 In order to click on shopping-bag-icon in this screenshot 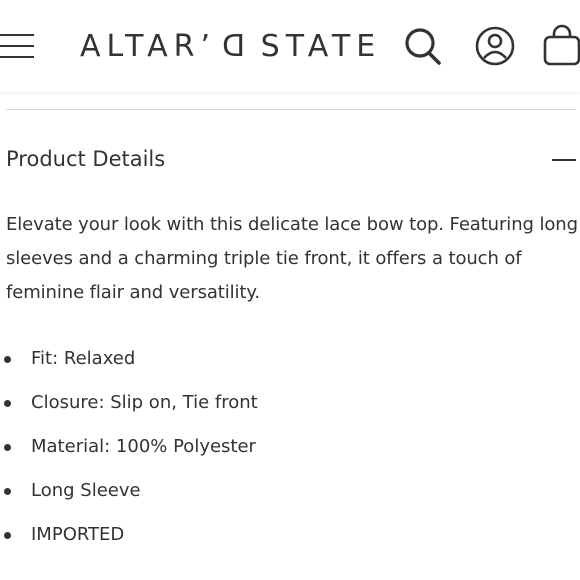, I will do `click(560, 46)`.